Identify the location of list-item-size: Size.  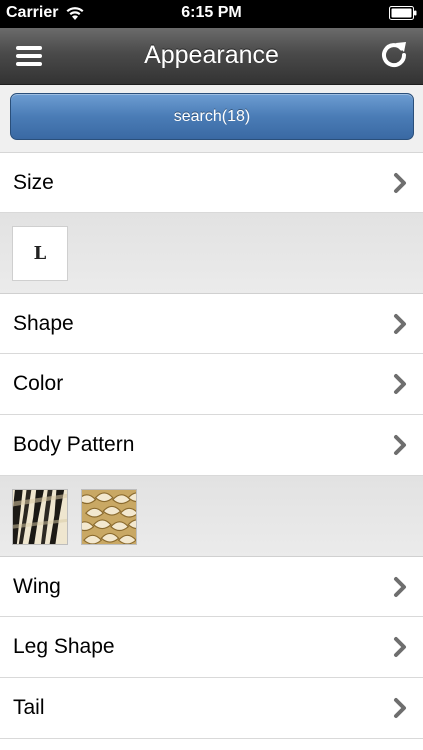
(211, 183).